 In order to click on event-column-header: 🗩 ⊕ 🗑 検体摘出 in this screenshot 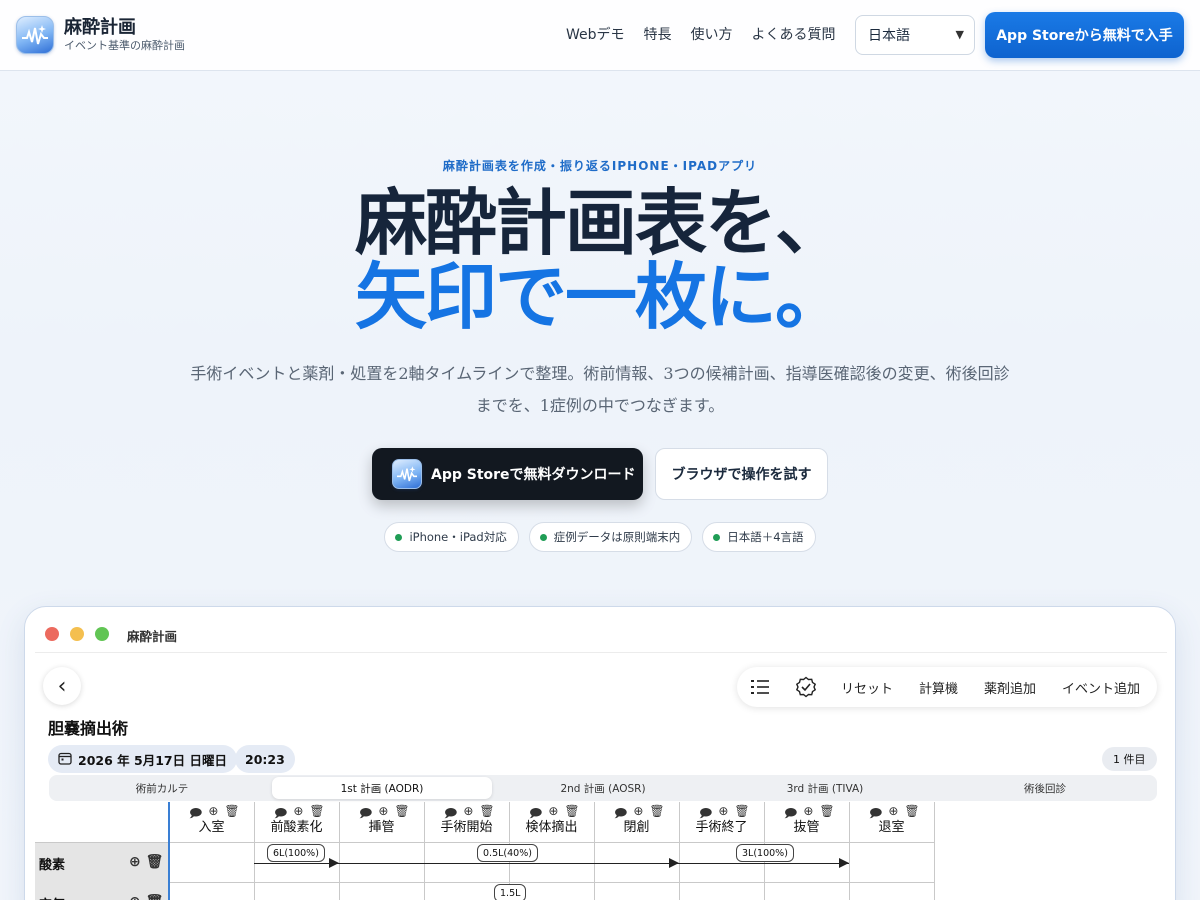, I will do `click(551, 822)`.